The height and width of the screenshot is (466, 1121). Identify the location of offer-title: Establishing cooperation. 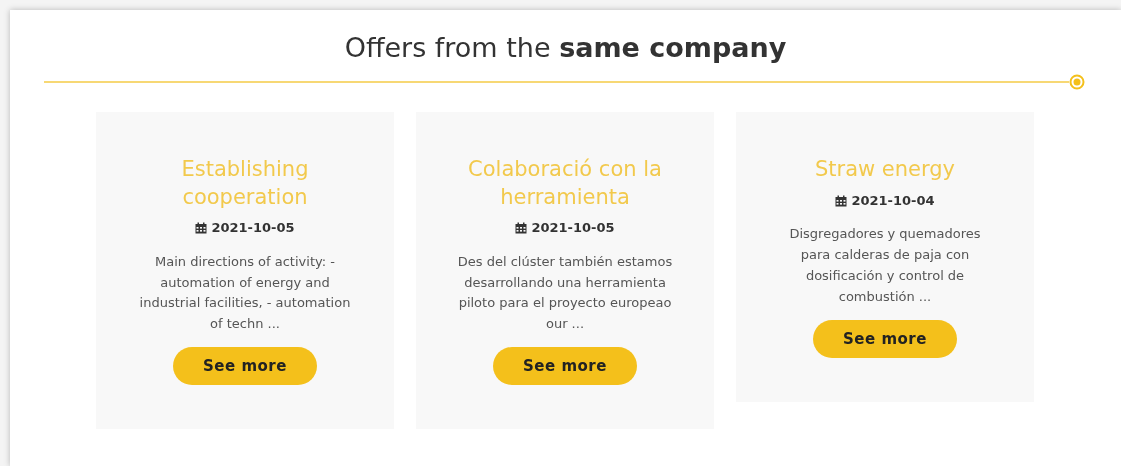
(245, 183).